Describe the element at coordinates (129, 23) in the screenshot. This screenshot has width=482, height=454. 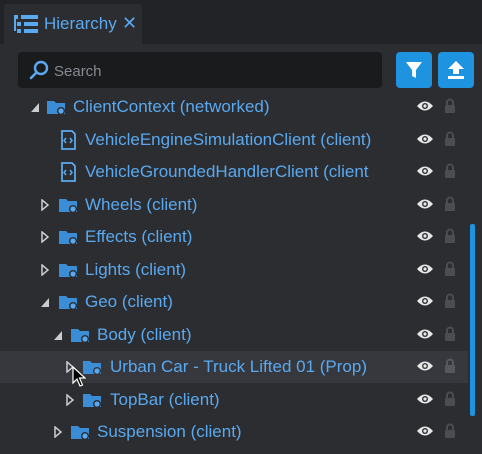
I see `close-icon: ✕` at that location.